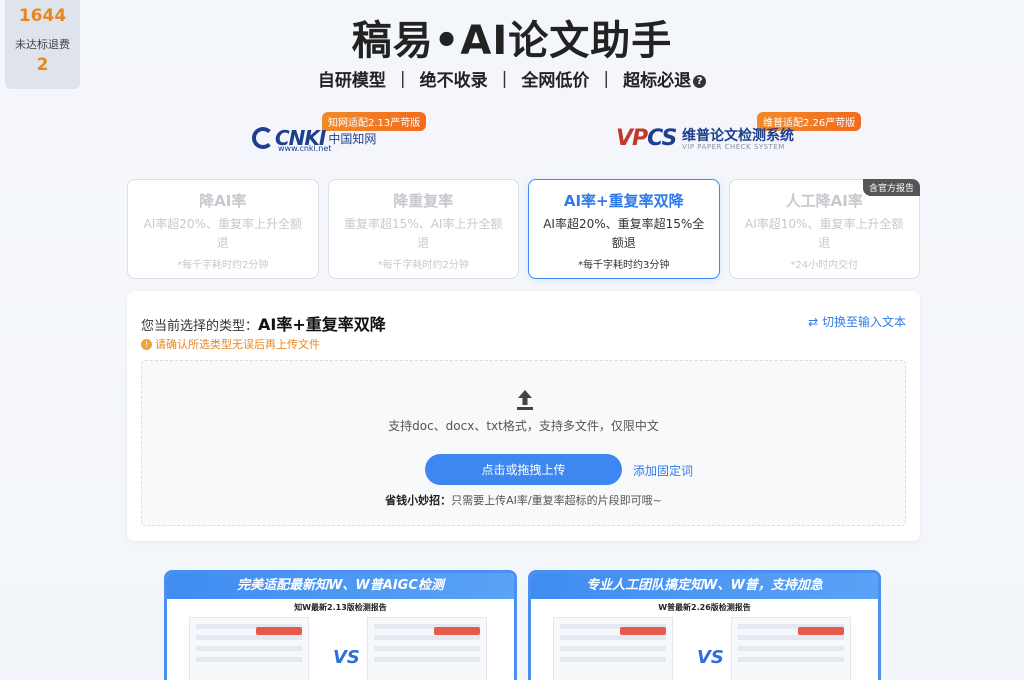 The height and width of the screenshot is (680, 1024). Describe the element at coordinates (733, 147) in the screenshot. I see `vpcs-subtitle: VIP PAPER CHECK SYSTEM` at that location.